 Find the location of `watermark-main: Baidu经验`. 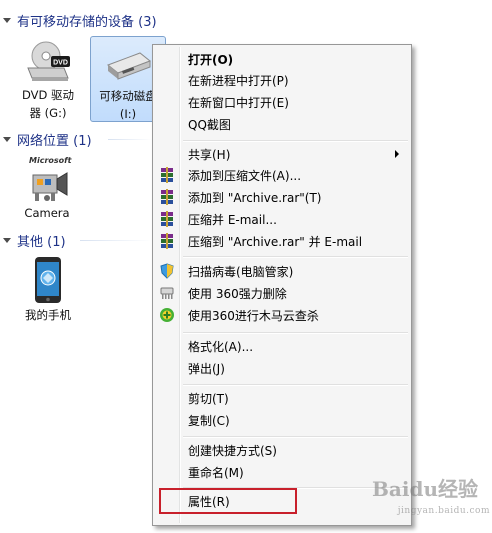

watermark-main: Baidu经验 is located at coordinates (425, 489).